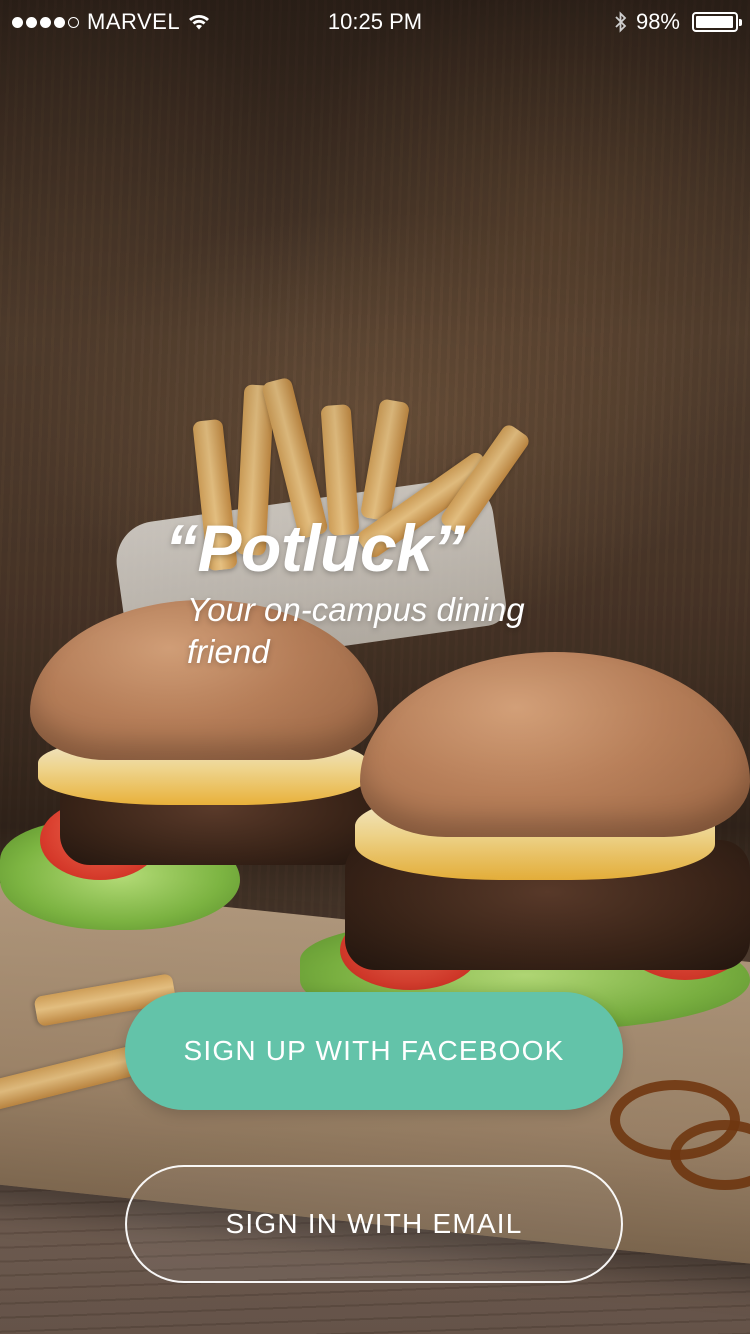 The width and height of the screenshot is (750, 1334). Describe the element at coordinates (375, 22) in the screenshot. I see `status-bar: MARVEL 10:25 PM 98%` at that location.